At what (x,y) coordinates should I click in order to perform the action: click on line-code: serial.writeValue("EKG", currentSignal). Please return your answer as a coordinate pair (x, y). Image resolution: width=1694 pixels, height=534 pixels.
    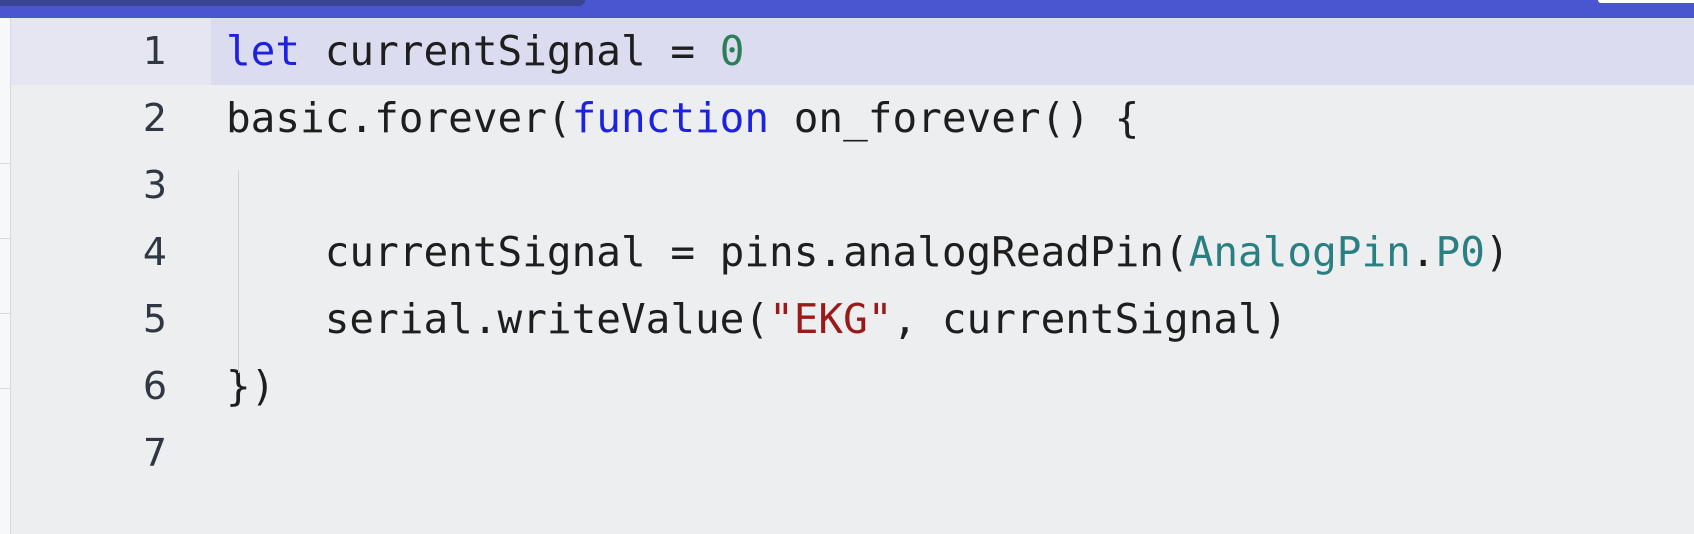
    Looking at the image, I should click on (757, 319).